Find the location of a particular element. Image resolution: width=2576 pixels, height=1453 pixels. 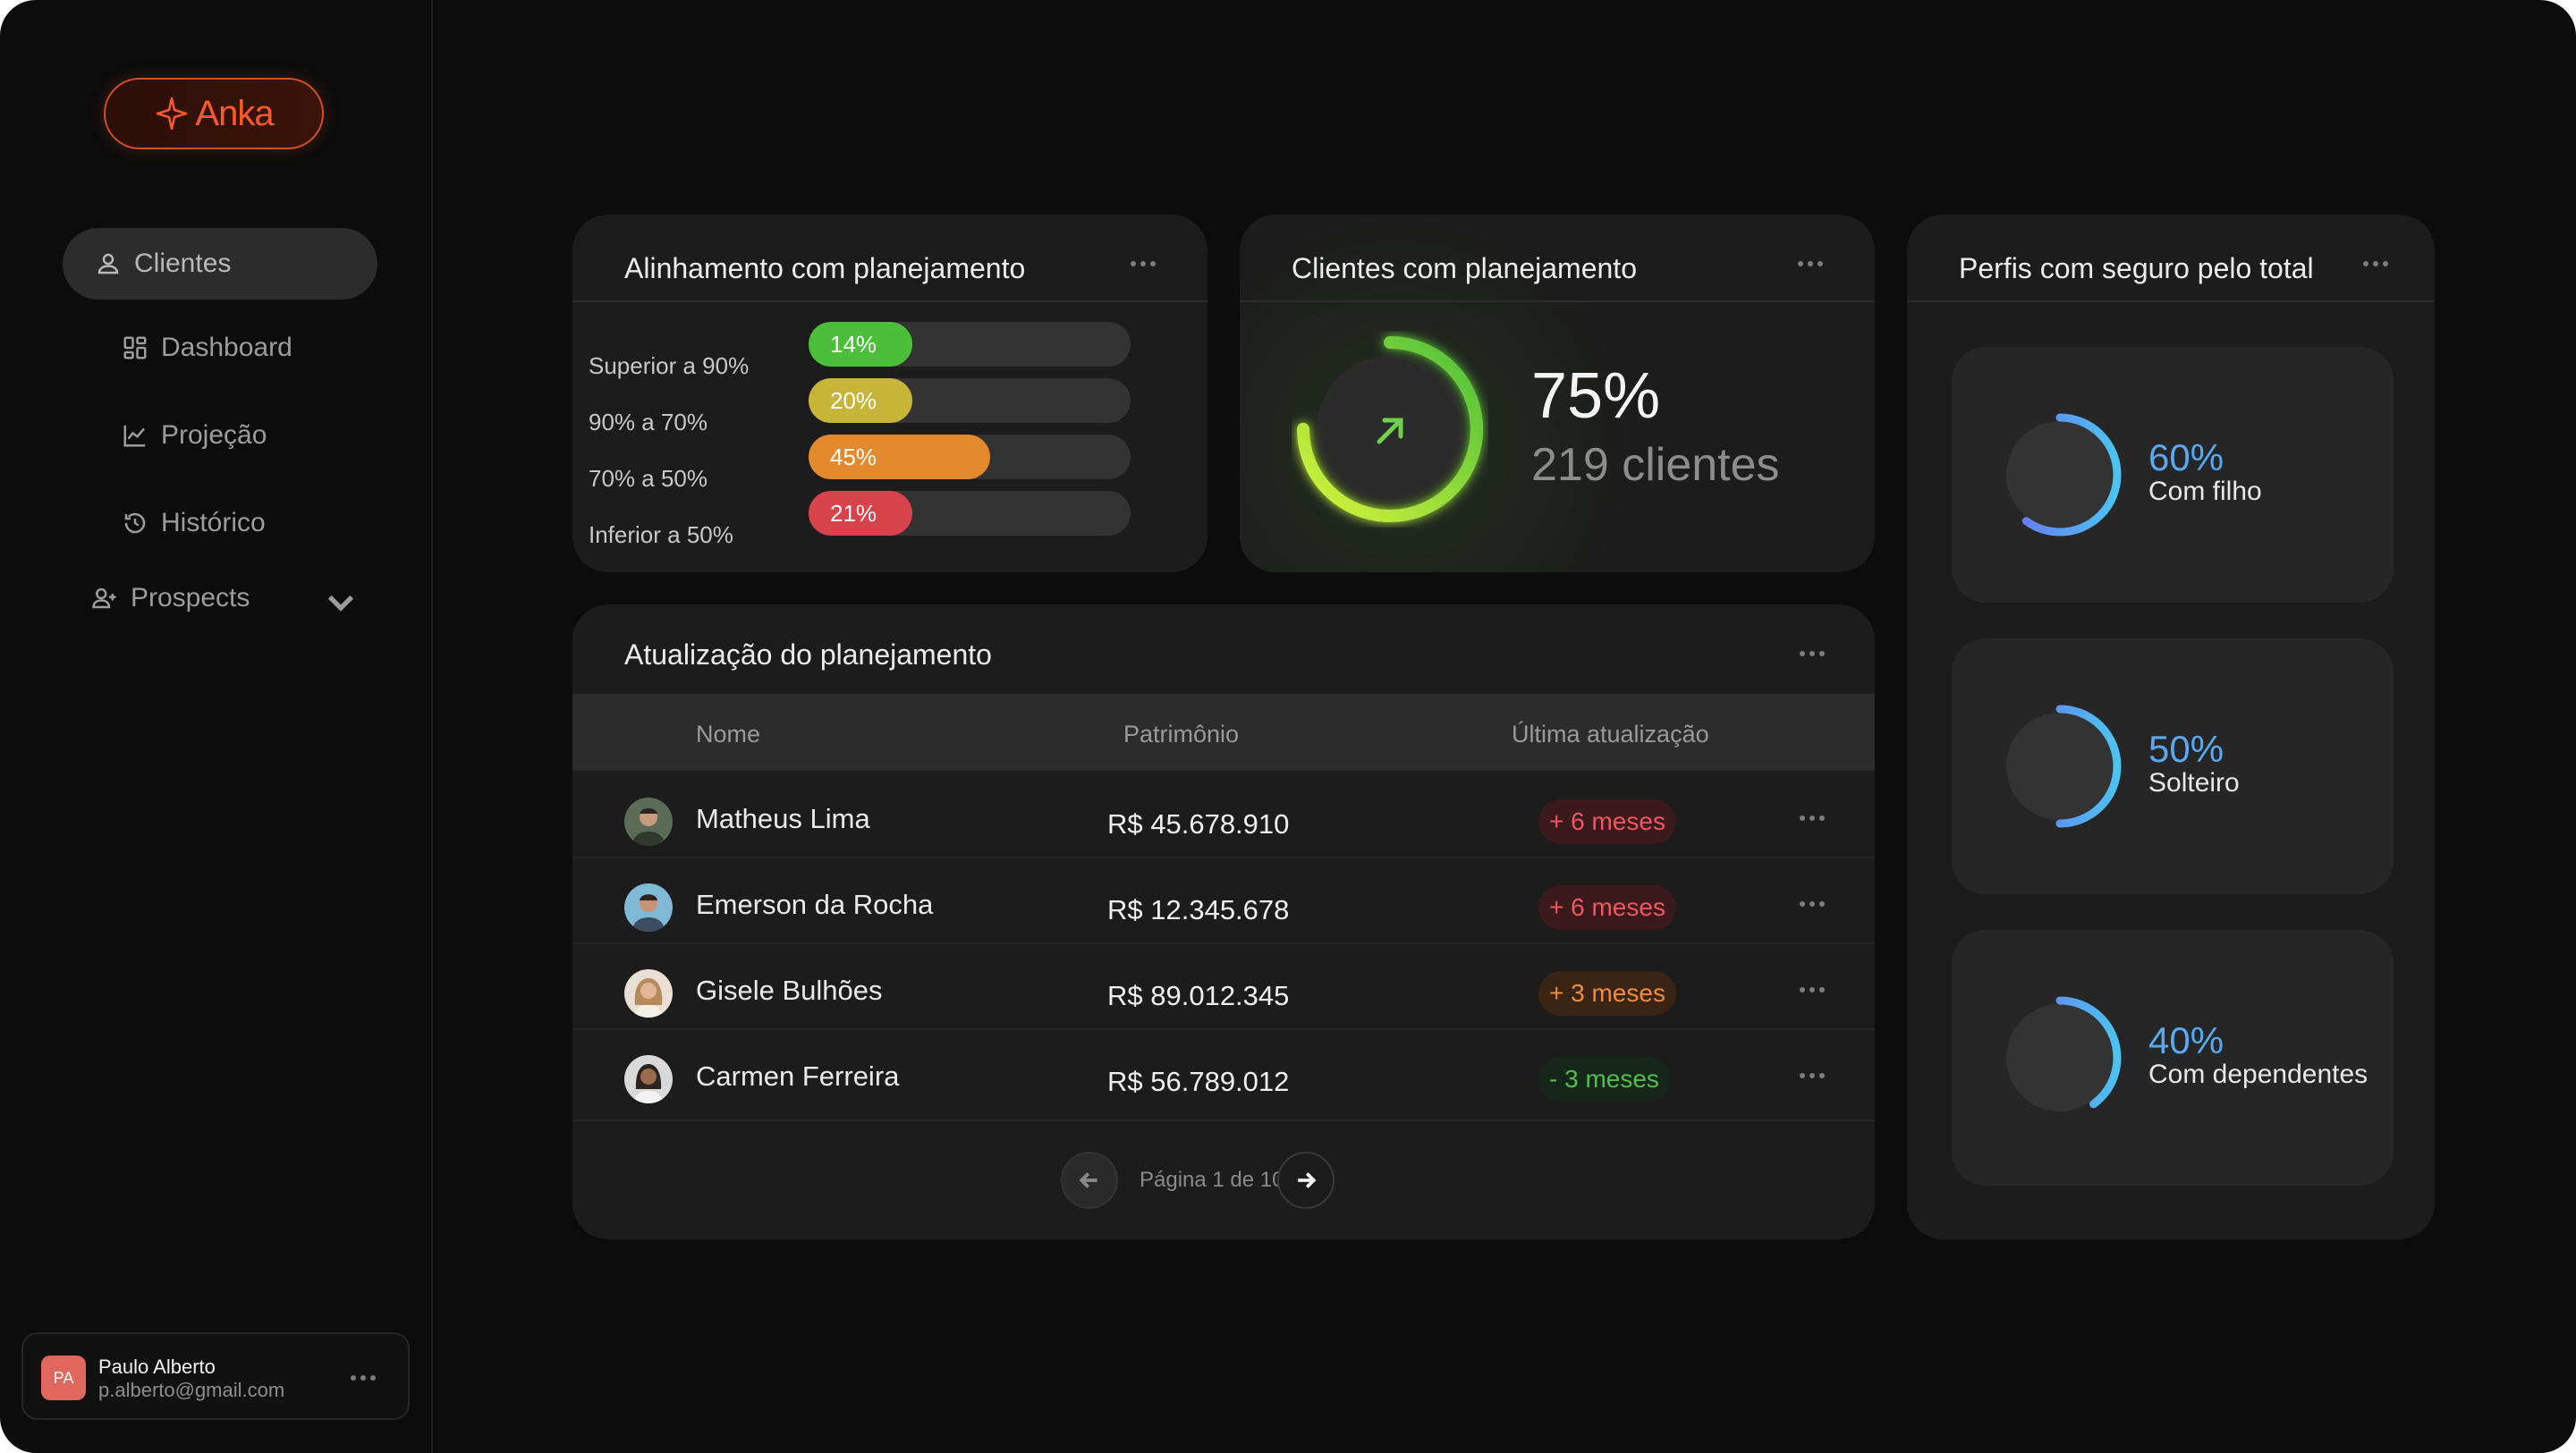

bar-track: 14% is located at coordinates (970, 344).